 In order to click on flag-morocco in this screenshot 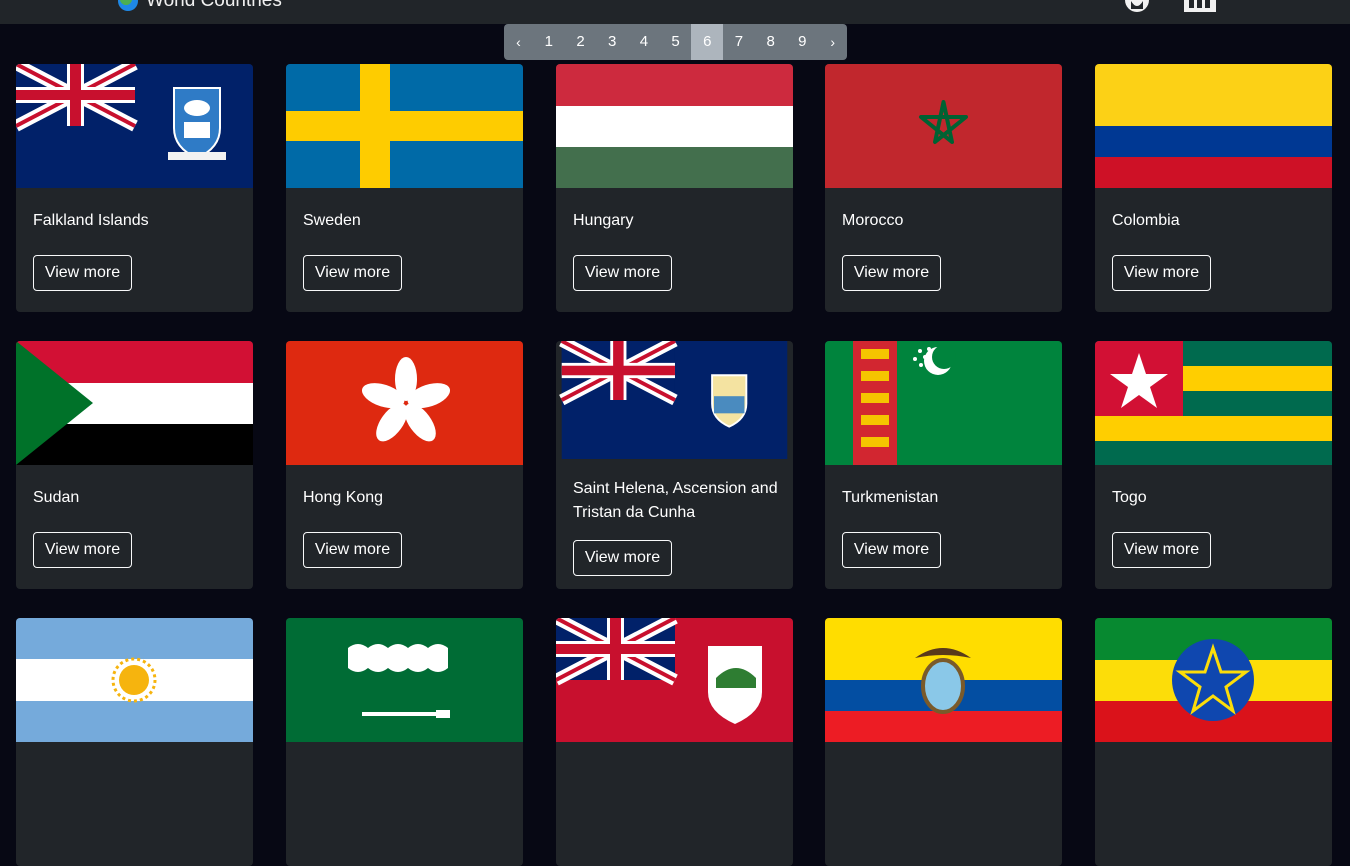, I will do `click(943, 126)`.